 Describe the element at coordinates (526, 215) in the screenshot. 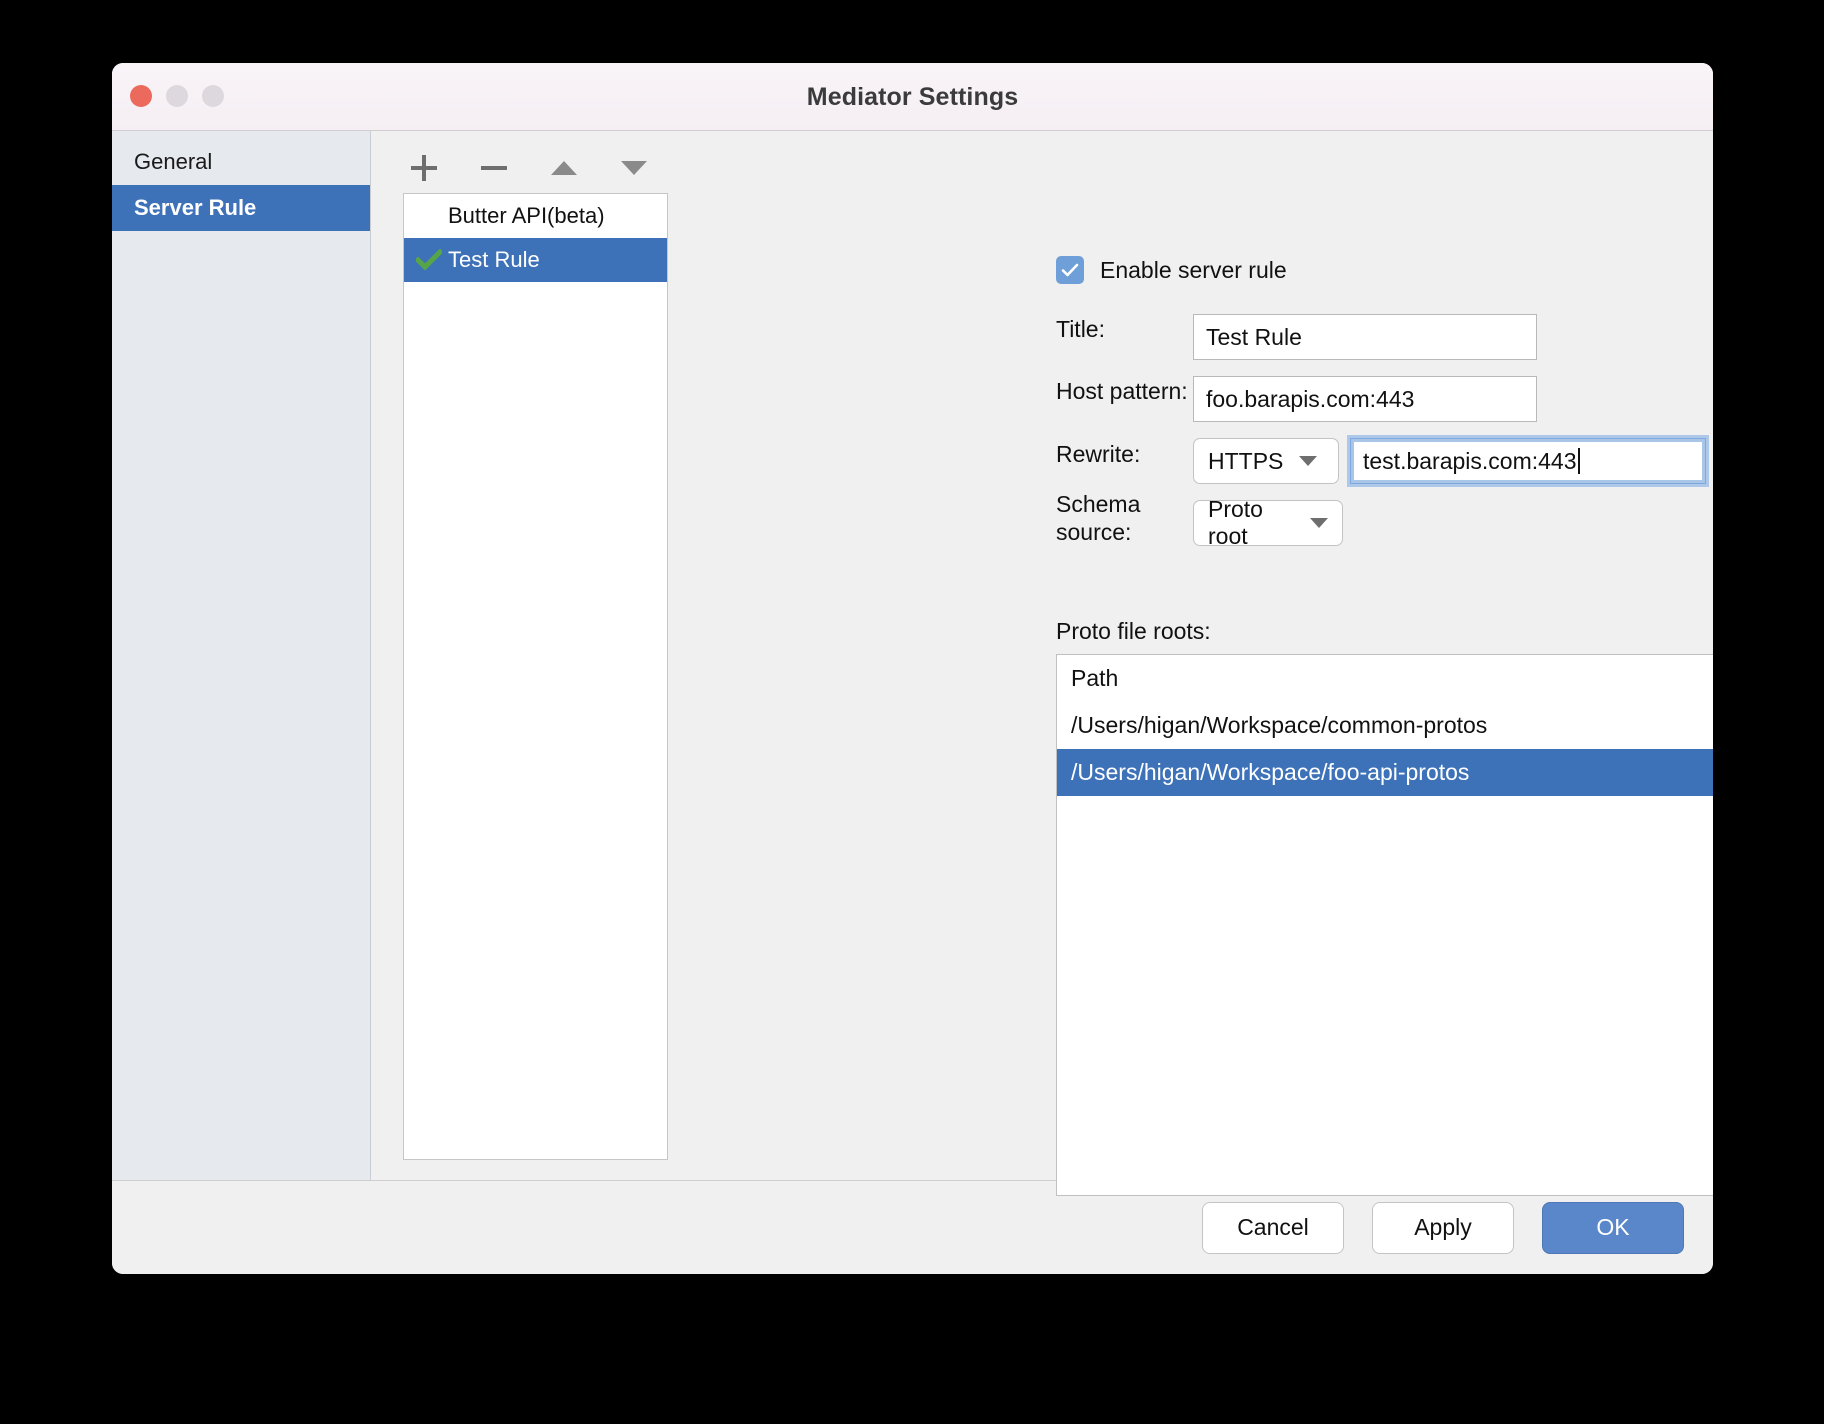

I see `list-item-label: Butter API(beta)` at that location.